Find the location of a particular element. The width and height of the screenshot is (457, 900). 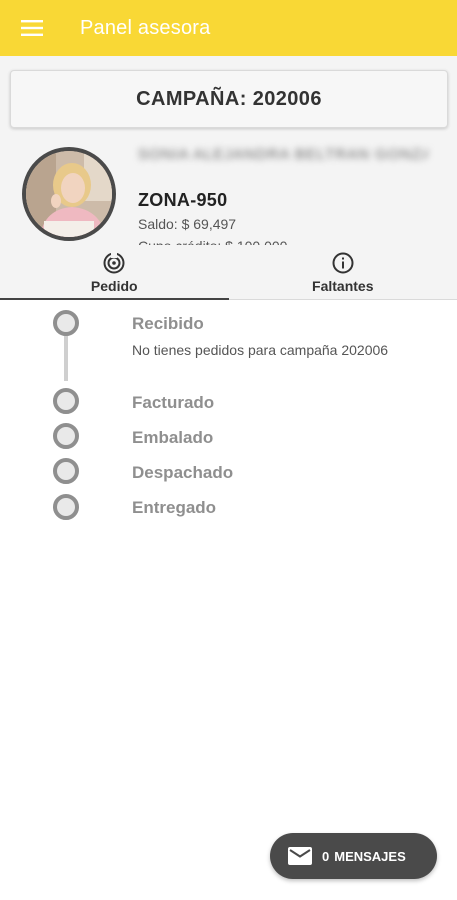

target-icon is located at coordinates (114, 262).